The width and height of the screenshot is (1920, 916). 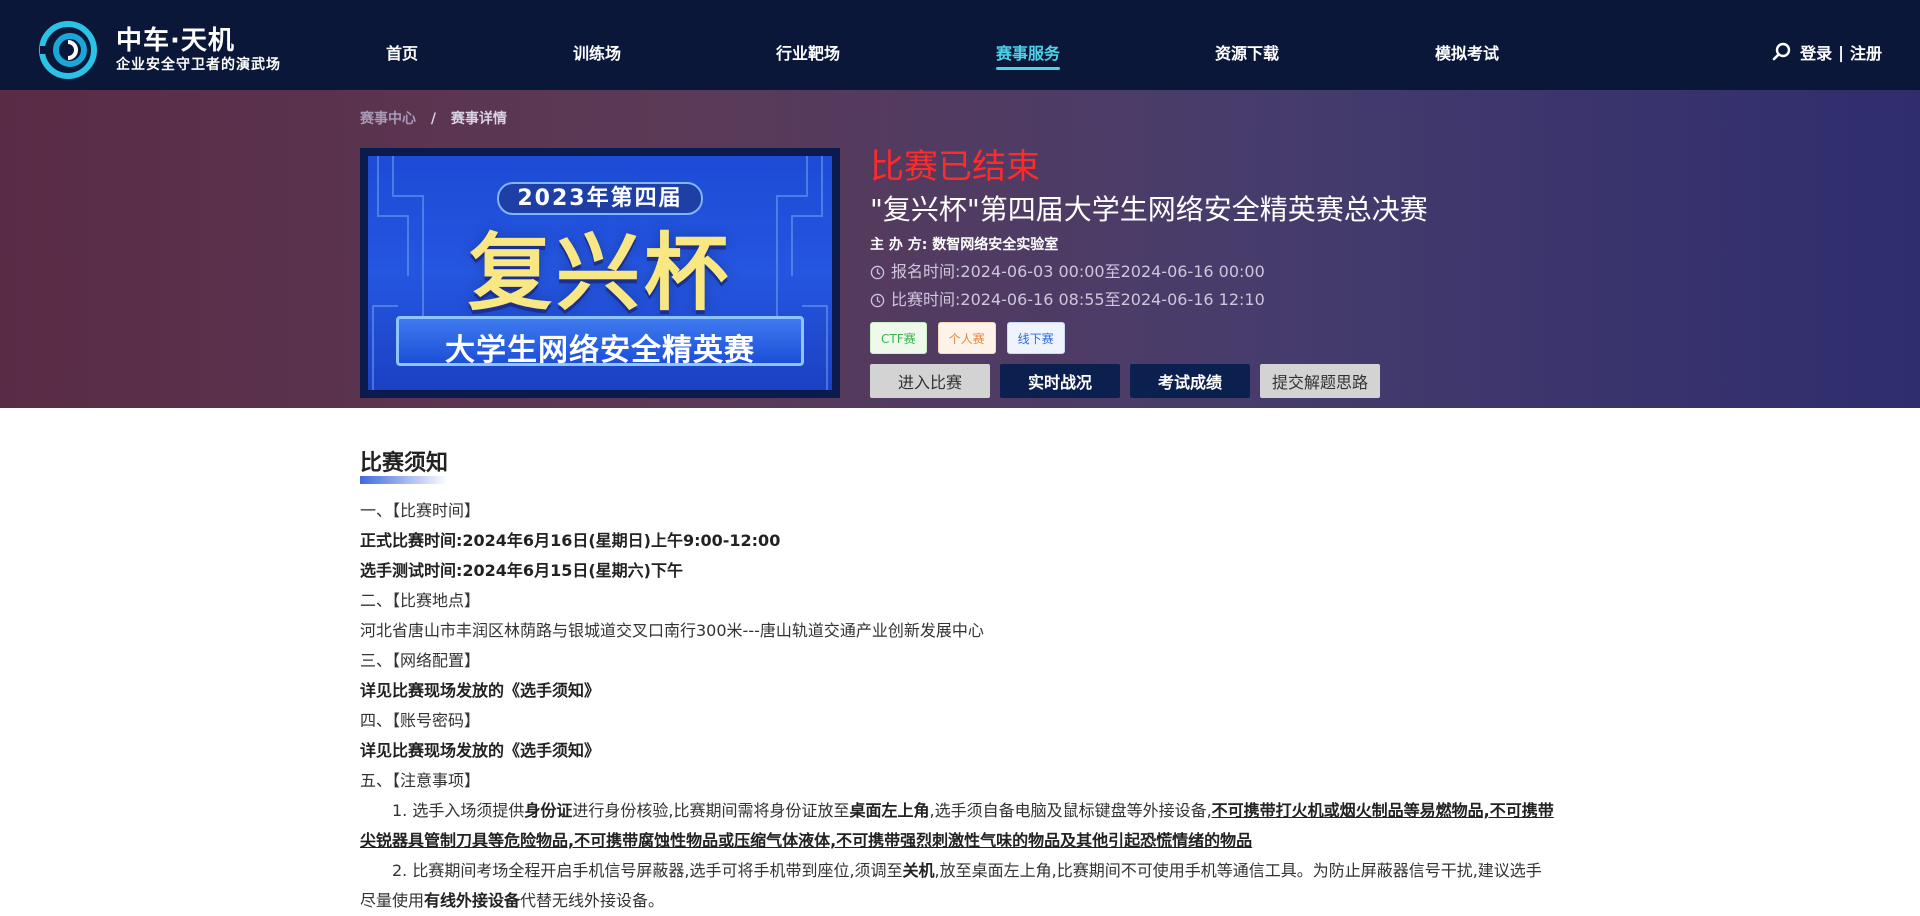 I want to click on submit-writeup-button: 提交解题思路, so click(x=1320, y=381).